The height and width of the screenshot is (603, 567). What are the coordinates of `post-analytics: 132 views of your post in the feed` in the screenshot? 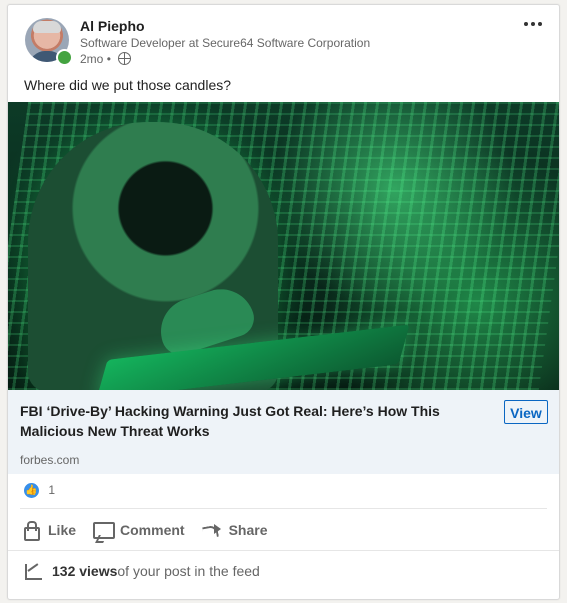 It's located at (142, 571).